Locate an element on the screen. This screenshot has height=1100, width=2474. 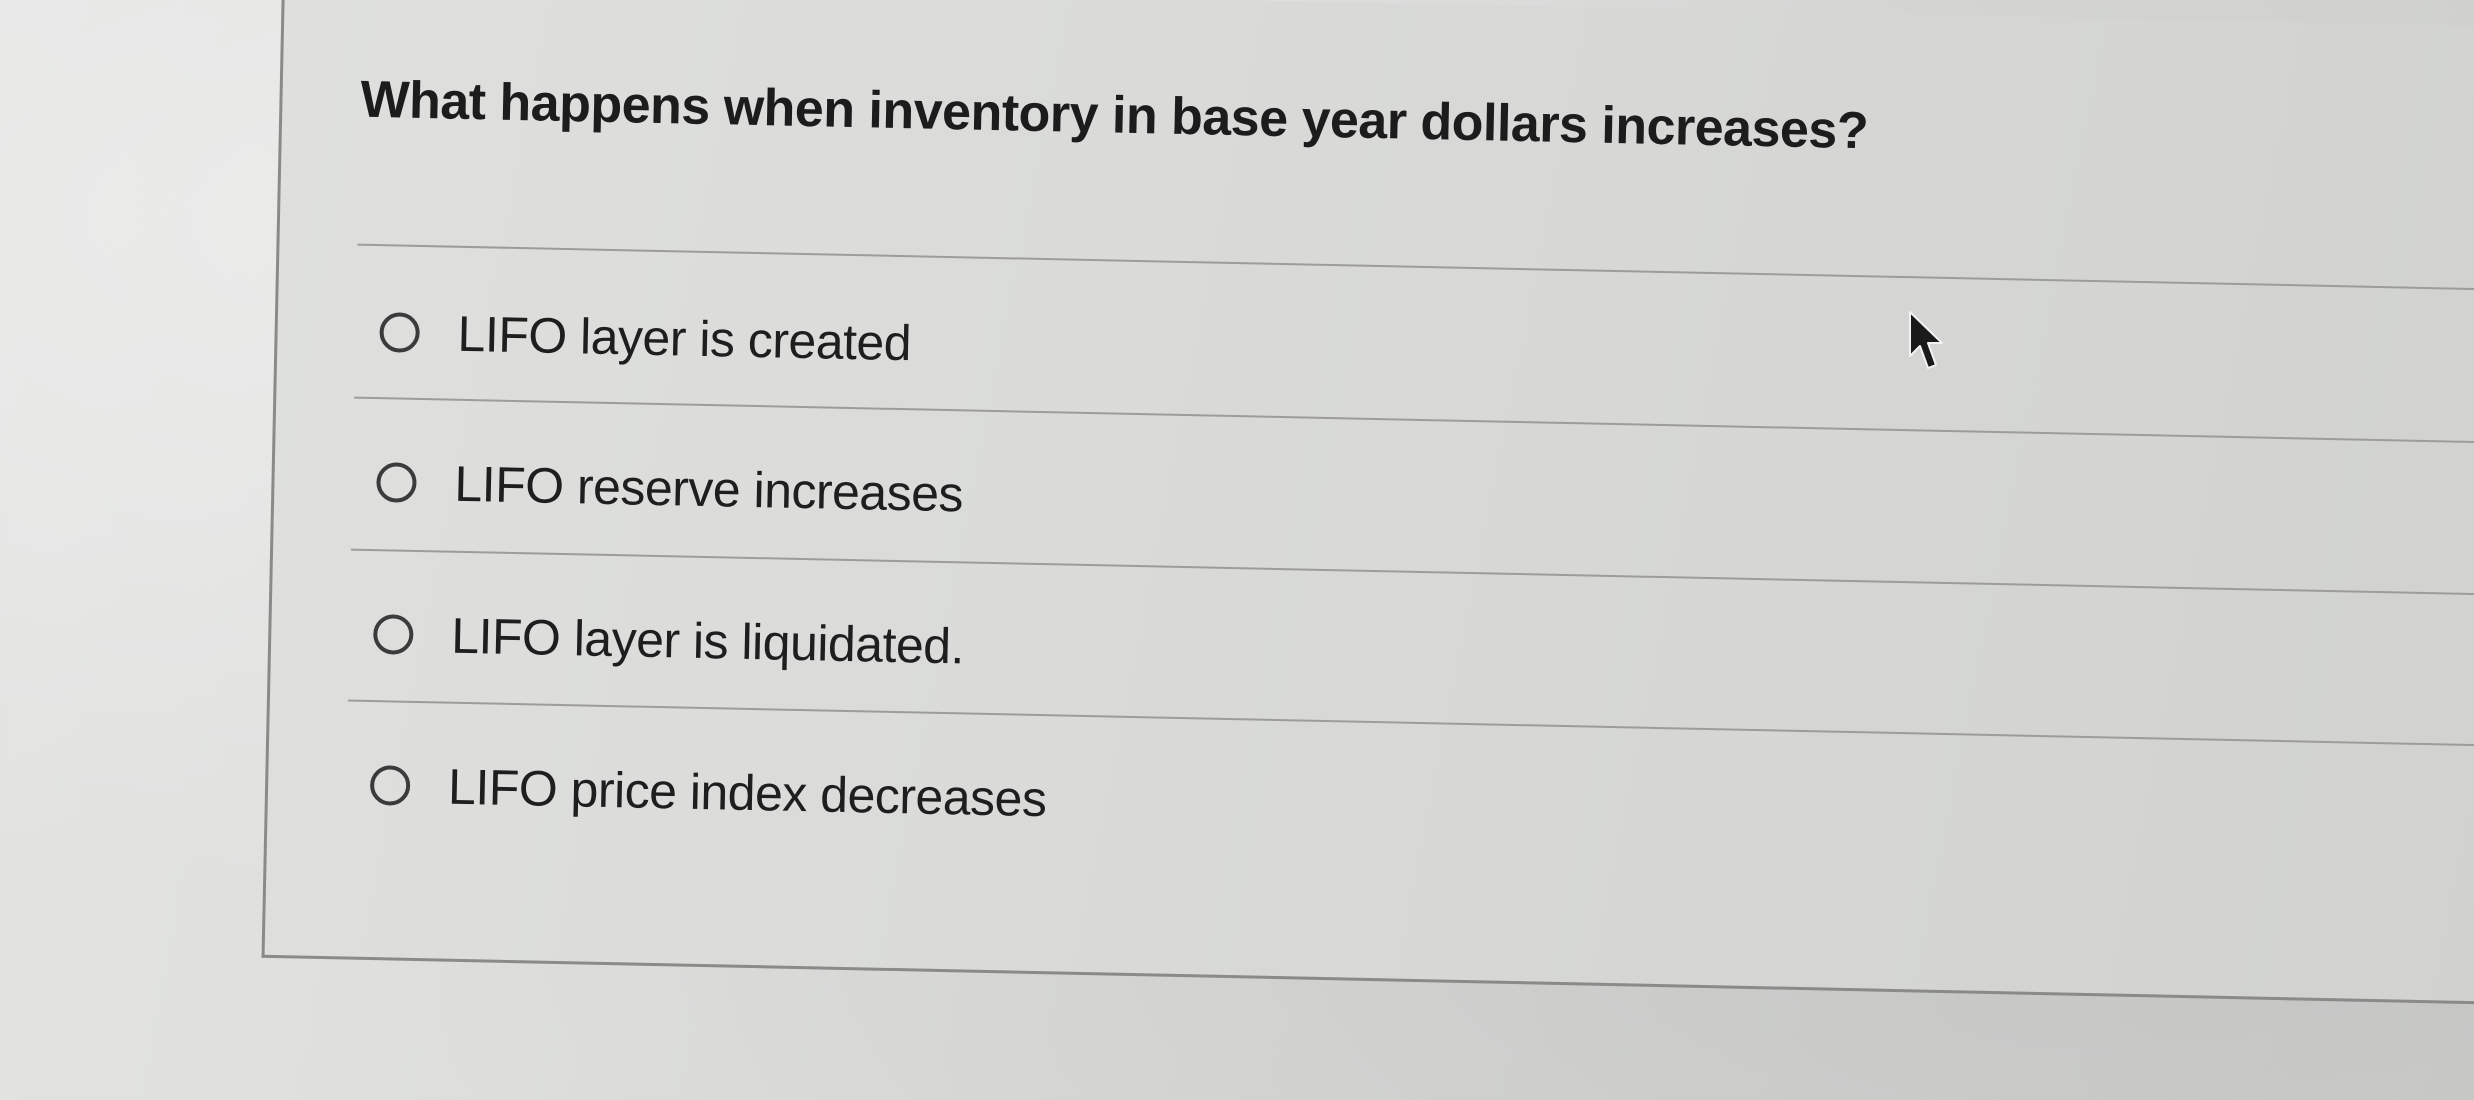
answer-option-label: LIFO reserve increases is located at coordinates (708, 489).